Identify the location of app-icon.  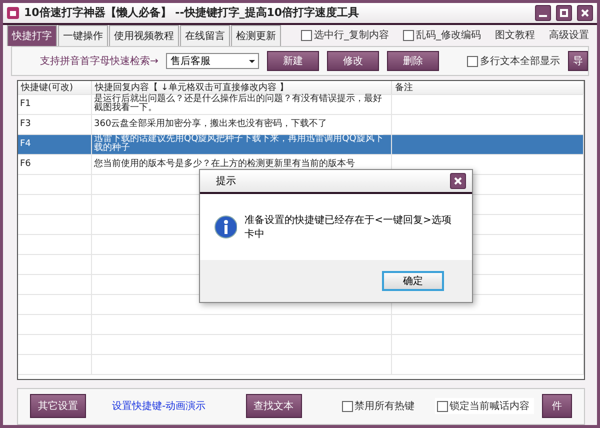
(13, 12).